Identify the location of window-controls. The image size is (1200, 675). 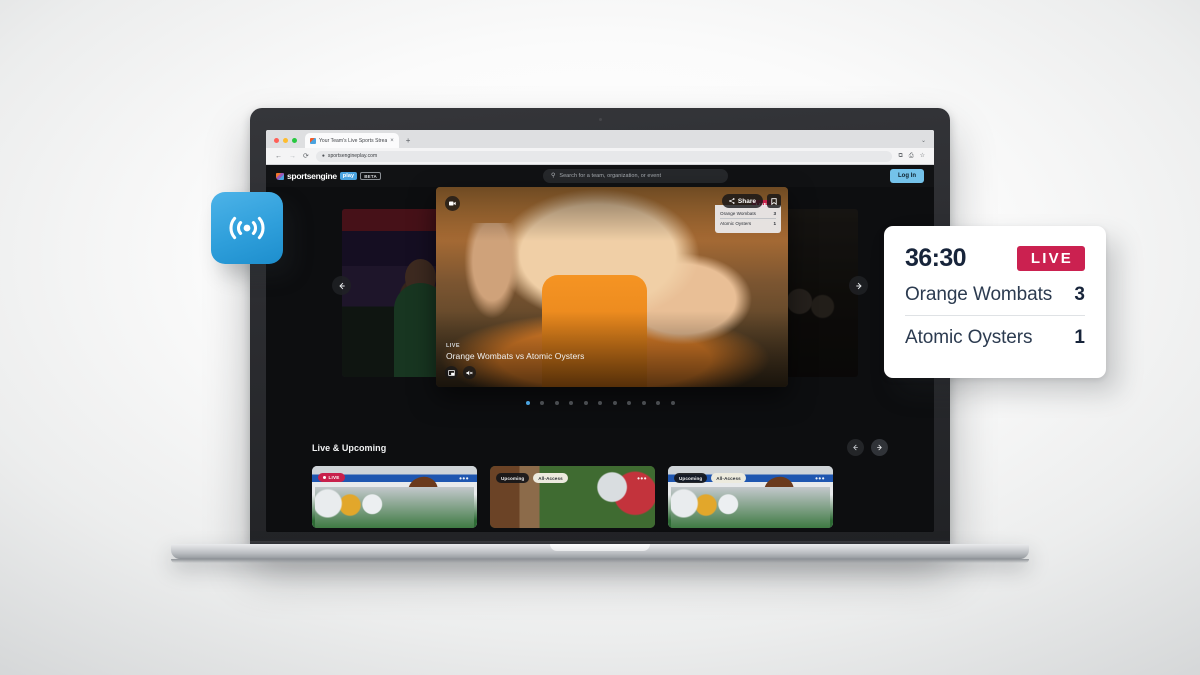
(285, 143).